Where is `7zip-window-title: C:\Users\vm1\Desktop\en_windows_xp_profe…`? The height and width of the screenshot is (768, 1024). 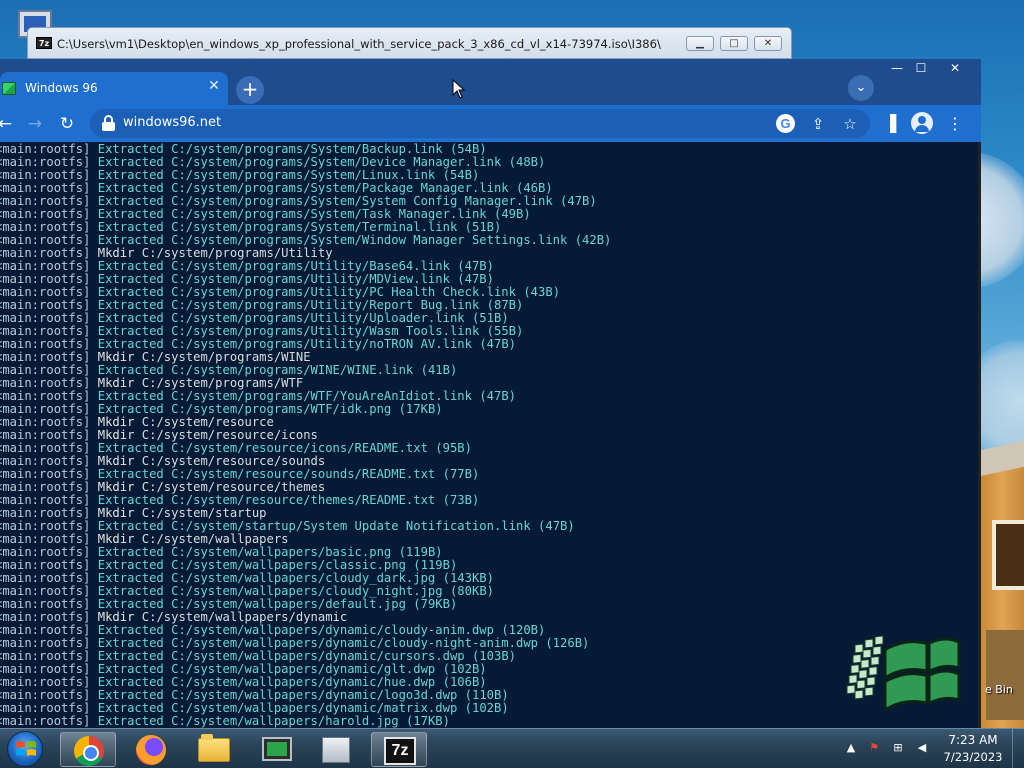 7zip-window-title: C:\Users\vm1\Desktop\en_windows_xp_profe… is located at coordinates (359, 44).